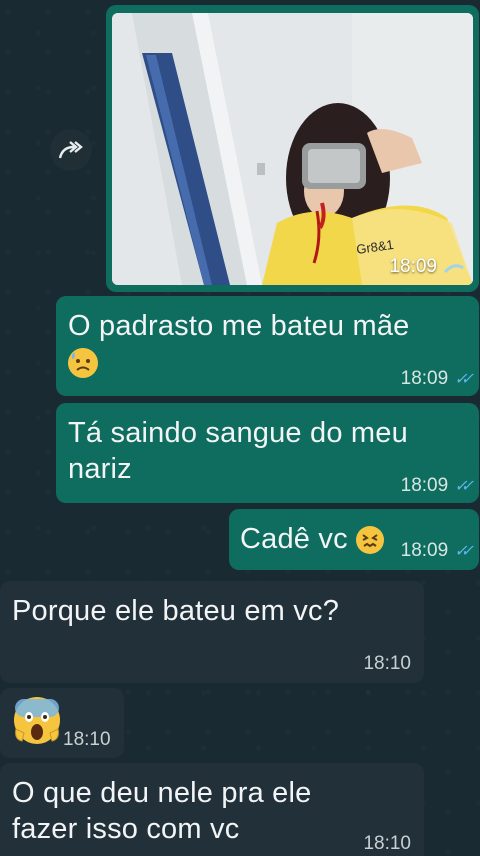 This screenshot has width=480, height=856. I want to click on message-meta: 18:09, so click(427, 267).